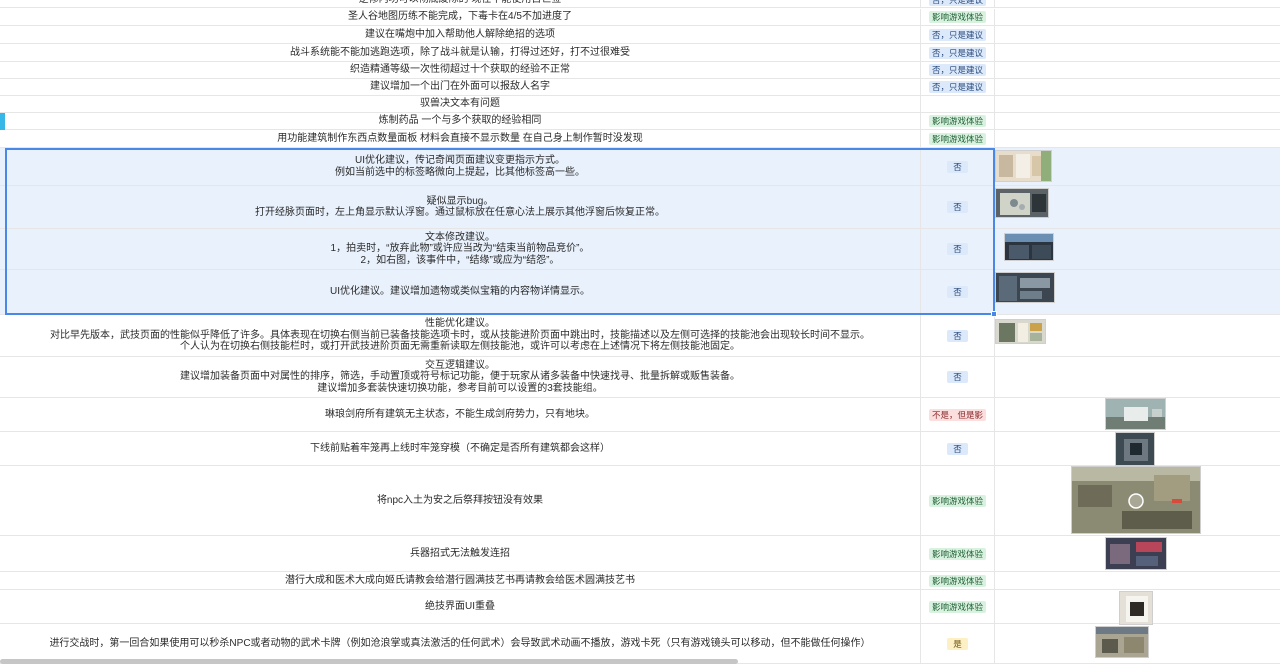  I want to click on table-row: 建议增加一个出门在外面可以报敌人名字 否，只是建议, so click(640, 87).